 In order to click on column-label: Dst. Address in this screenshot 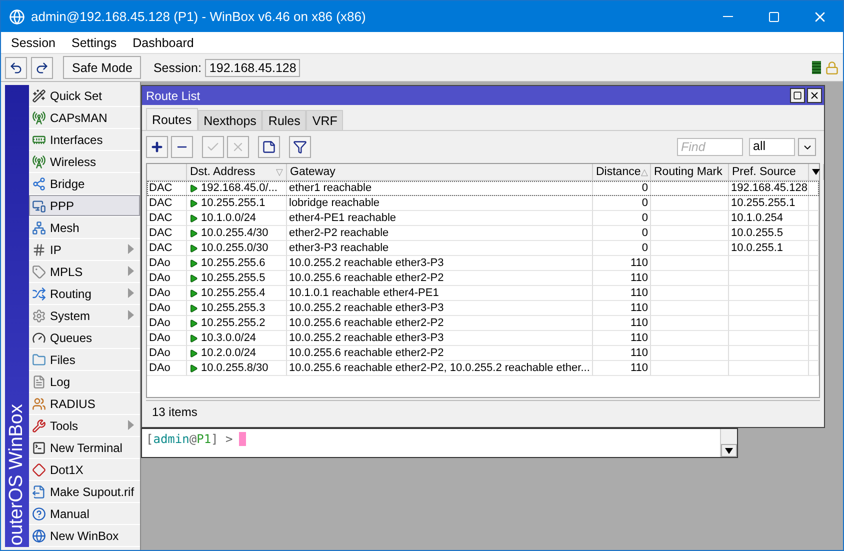, I will do `click(223, 172)`.